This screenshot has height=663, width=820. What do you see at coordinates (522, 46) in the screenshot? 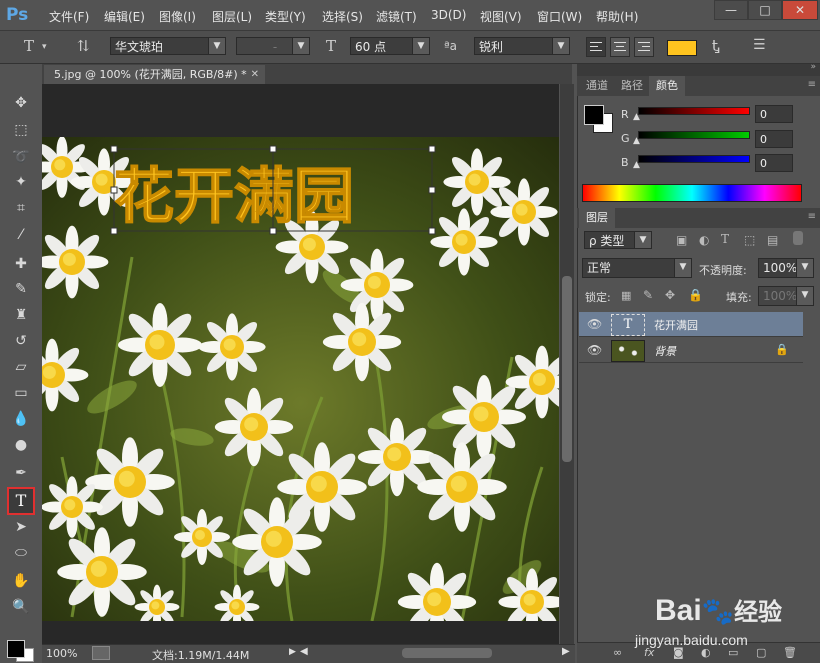
I see `antialias-select: 锐利 ▼` at bounding box center [522, 46].